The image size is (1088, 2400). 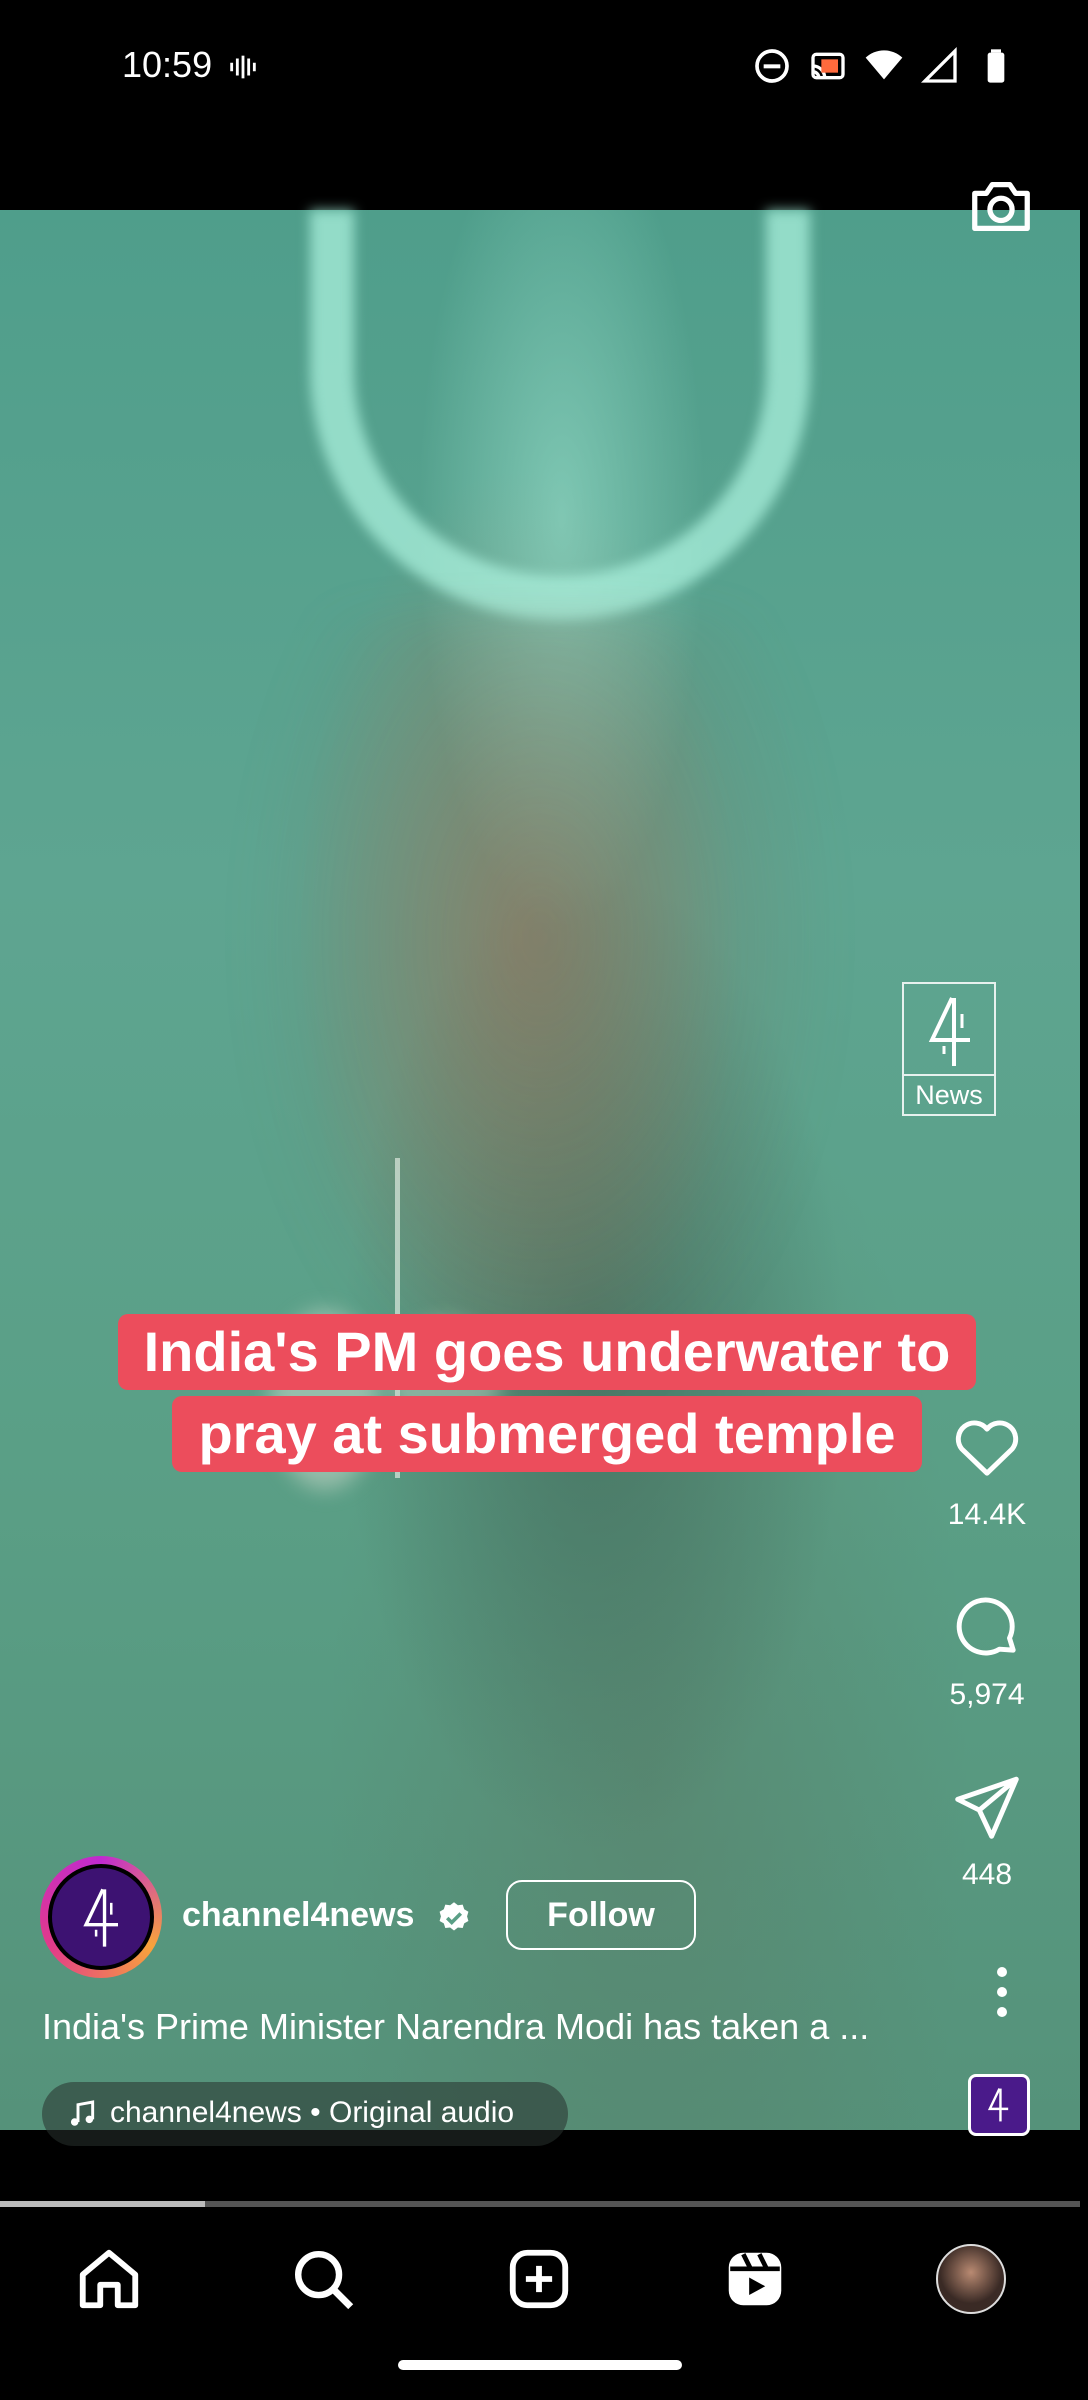 I want to click on home-icon, so click(x=109, y=2279).